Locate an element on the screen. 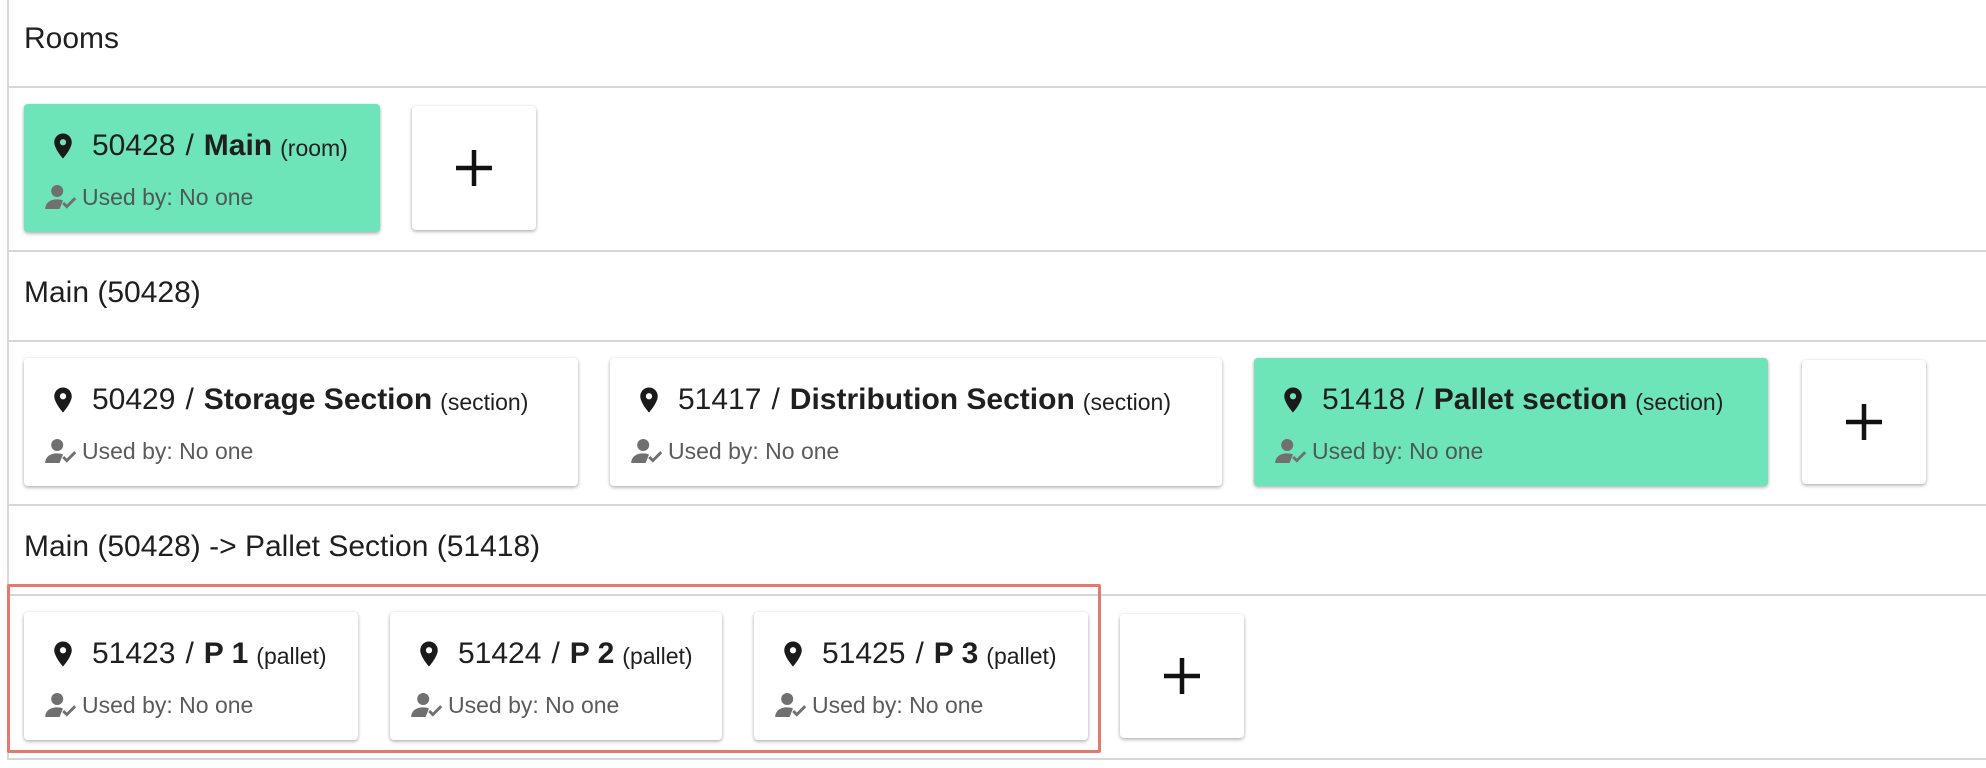 The width and height of the screenshot is (1986, 768). card-title: 50428 / Main (room) is located at coordinates (198, 146).